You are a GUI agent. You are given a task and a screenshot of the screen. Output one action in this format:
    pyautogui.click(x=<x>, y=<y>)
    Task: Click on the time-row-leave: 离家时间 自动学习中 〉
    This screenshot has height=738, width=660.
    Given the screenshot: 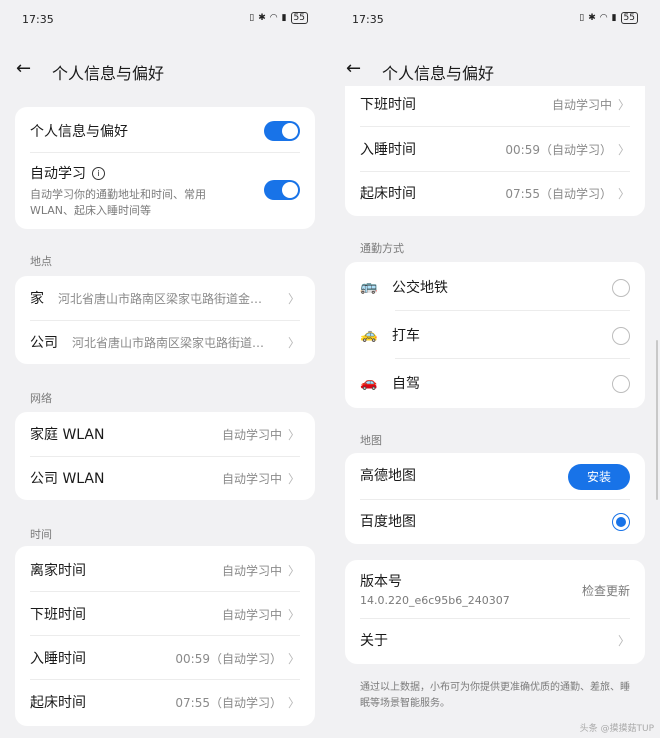 What is the action you would take?
    pyautogui.click(x=165, y=570)
    